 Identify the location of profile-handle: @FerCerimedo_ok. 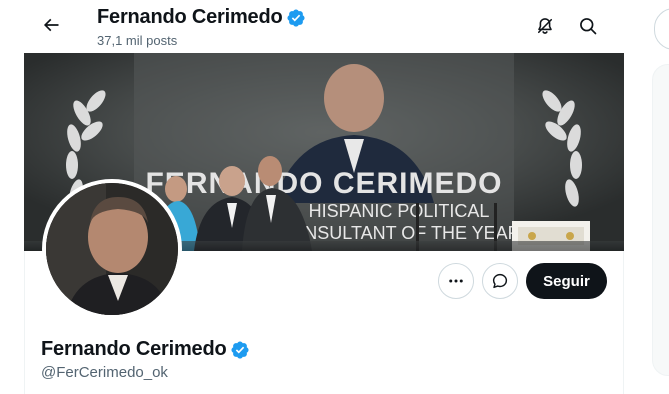
(104, 372).